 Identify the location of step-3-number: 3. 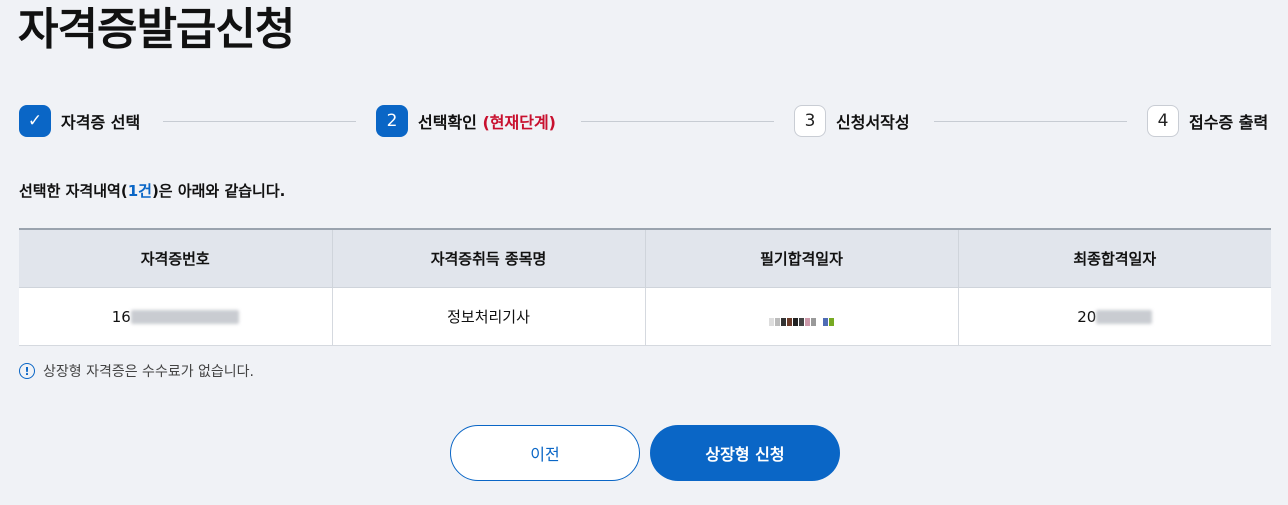
(810, 121).